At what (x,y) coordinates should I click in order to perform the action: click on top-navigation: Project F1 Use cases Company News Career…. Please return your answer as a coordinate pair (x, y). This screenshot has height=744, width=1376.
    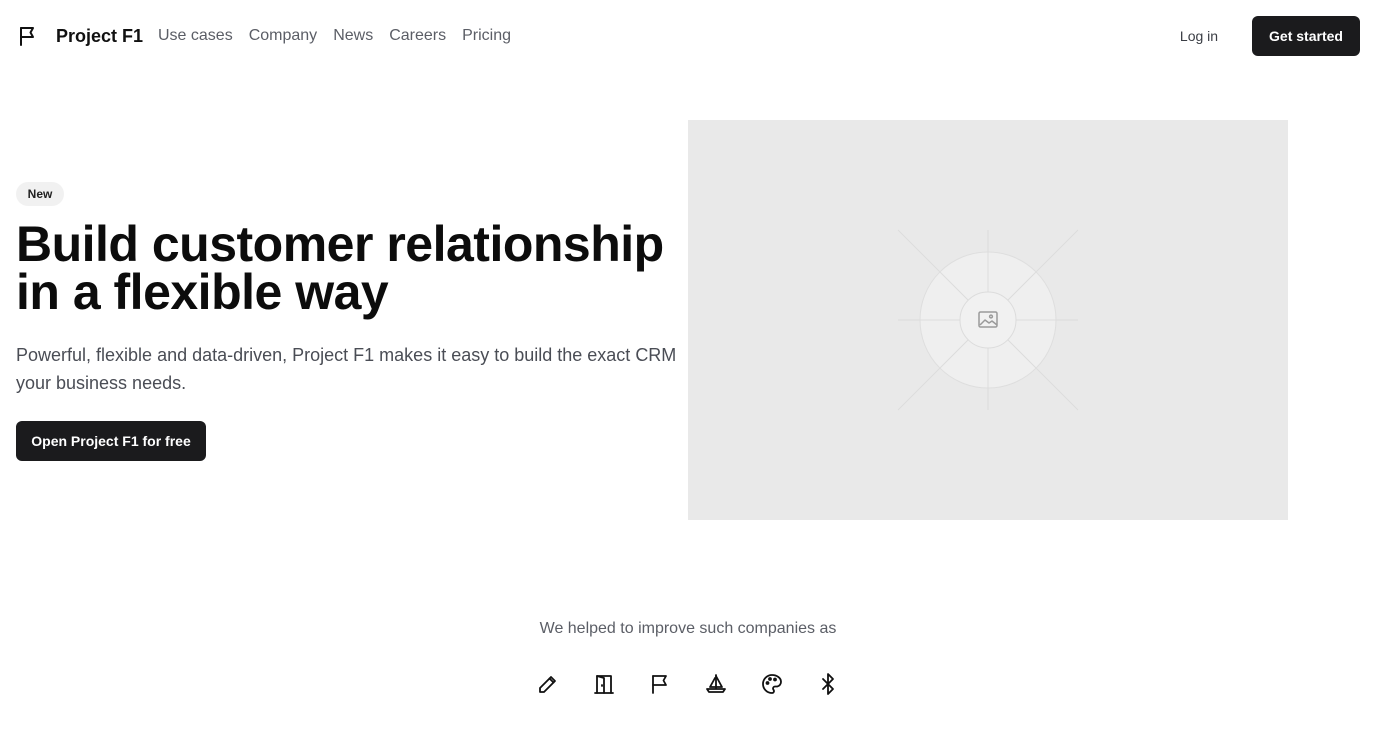
    Looking at the image, I should click on (688, 36).